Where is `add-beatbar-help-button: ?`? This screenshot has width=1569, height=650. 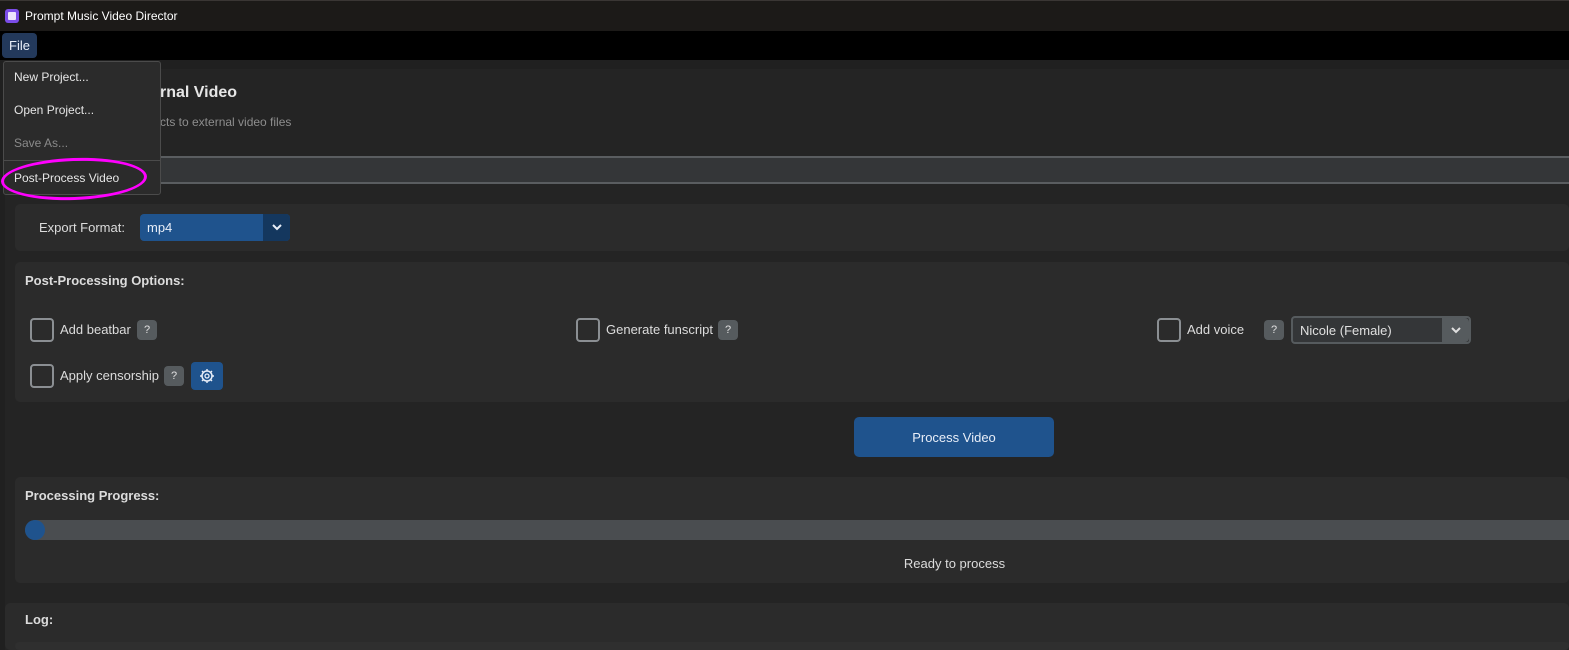 add-beatbar-help-button: ? is located at coordinates (147, 330).